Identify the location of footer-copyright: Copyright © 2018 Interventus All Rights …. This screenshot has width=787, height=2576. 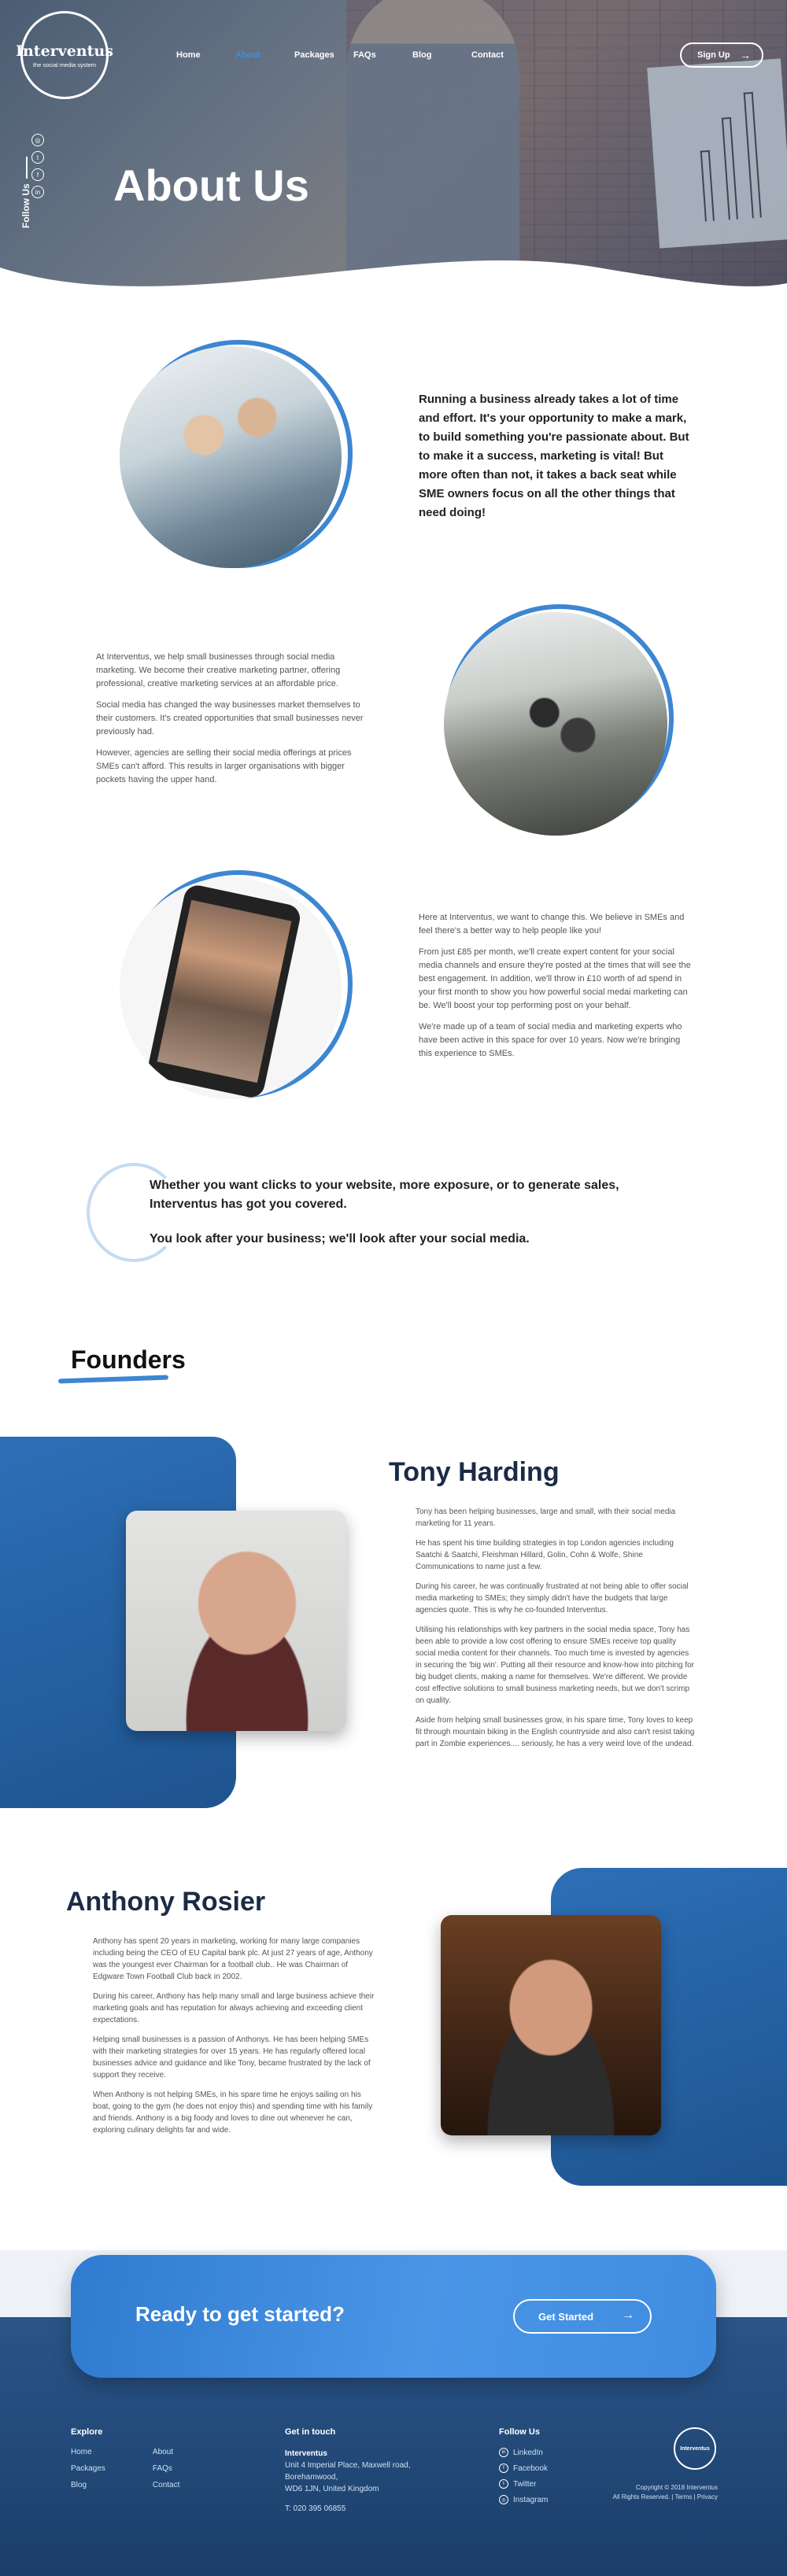
(665, 2492).